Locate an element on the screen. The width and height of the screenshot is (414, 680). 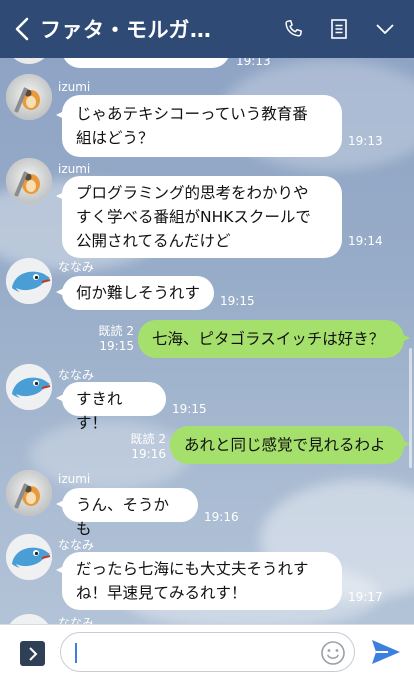
phone-icon is located at coordinates (293, 28).